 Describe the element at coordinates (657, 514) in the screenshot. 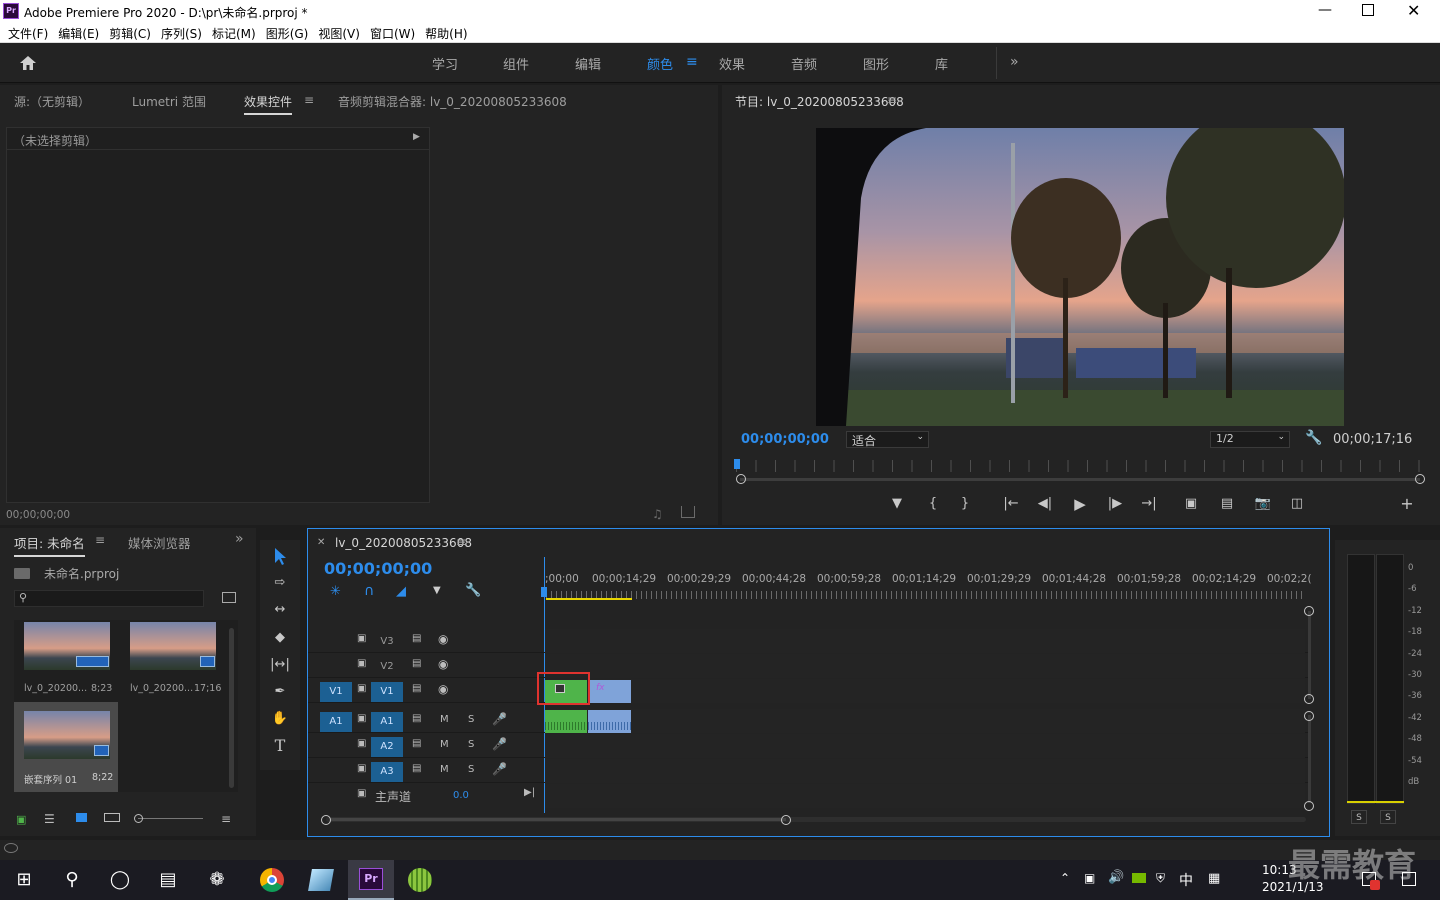

I see `audio-only-icon: ♫` at that location.